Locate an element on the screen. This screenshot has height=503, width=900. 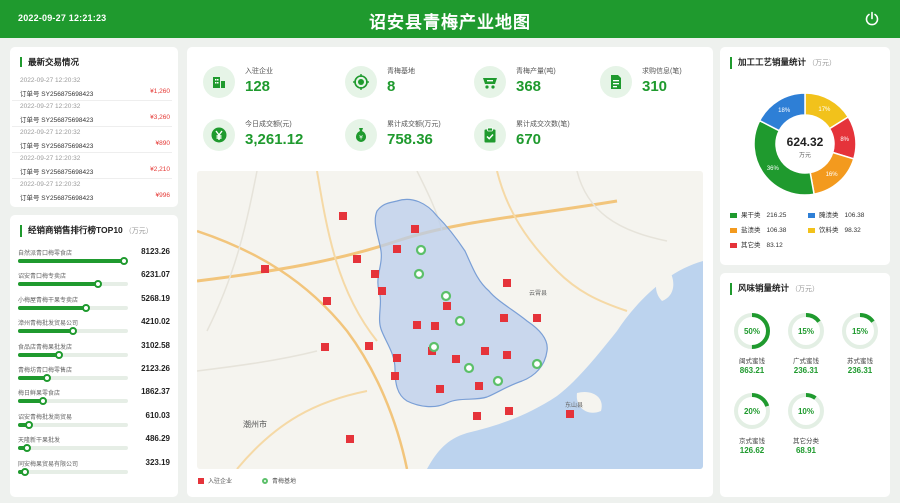
ranking-row: 梅日鲜果零食店 1862.37 is located at coordinates (94, 399).